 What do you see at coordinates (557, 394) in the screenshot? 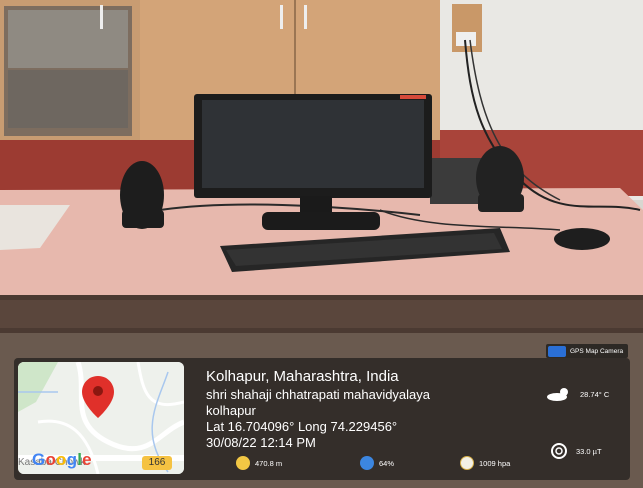
I see `cloud-sun-icon` at bounding box center [557, 394].